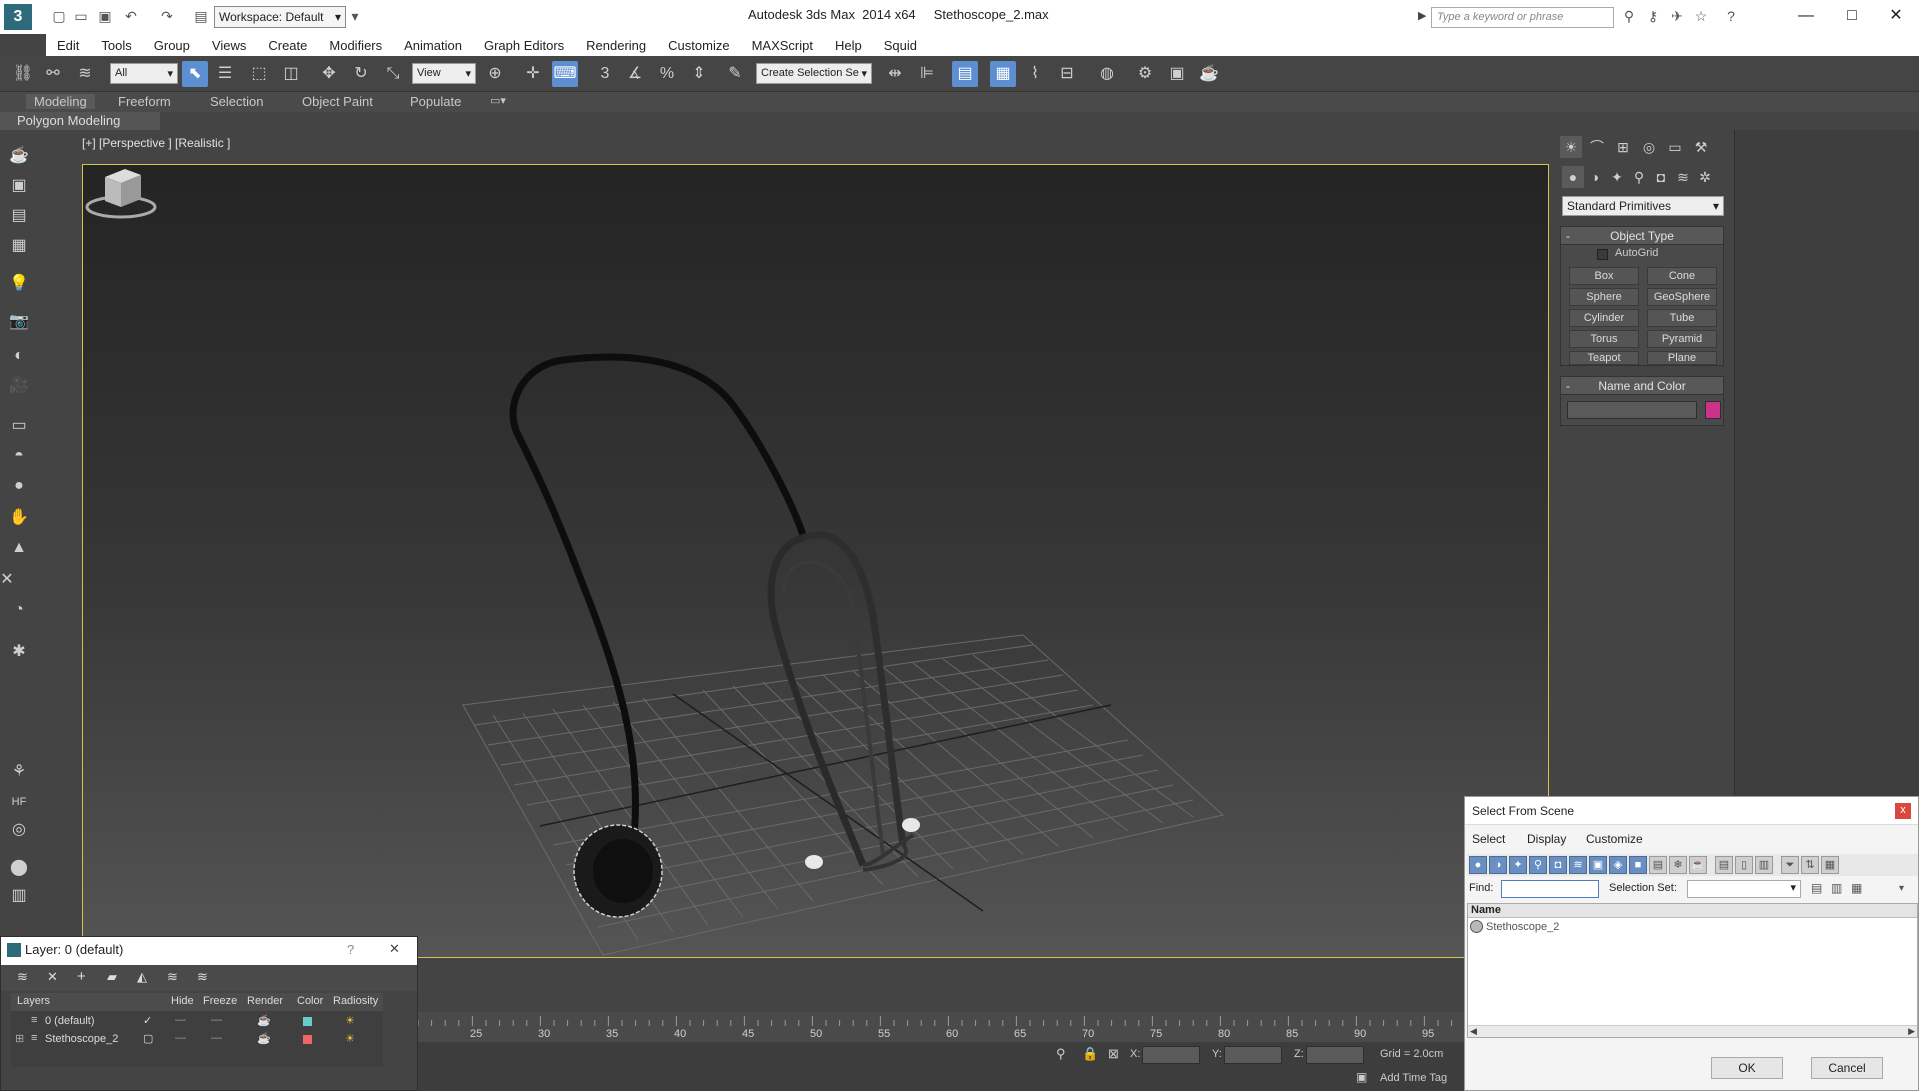  I want to click on create-tab-icon: ☀, so click(1571, 147).